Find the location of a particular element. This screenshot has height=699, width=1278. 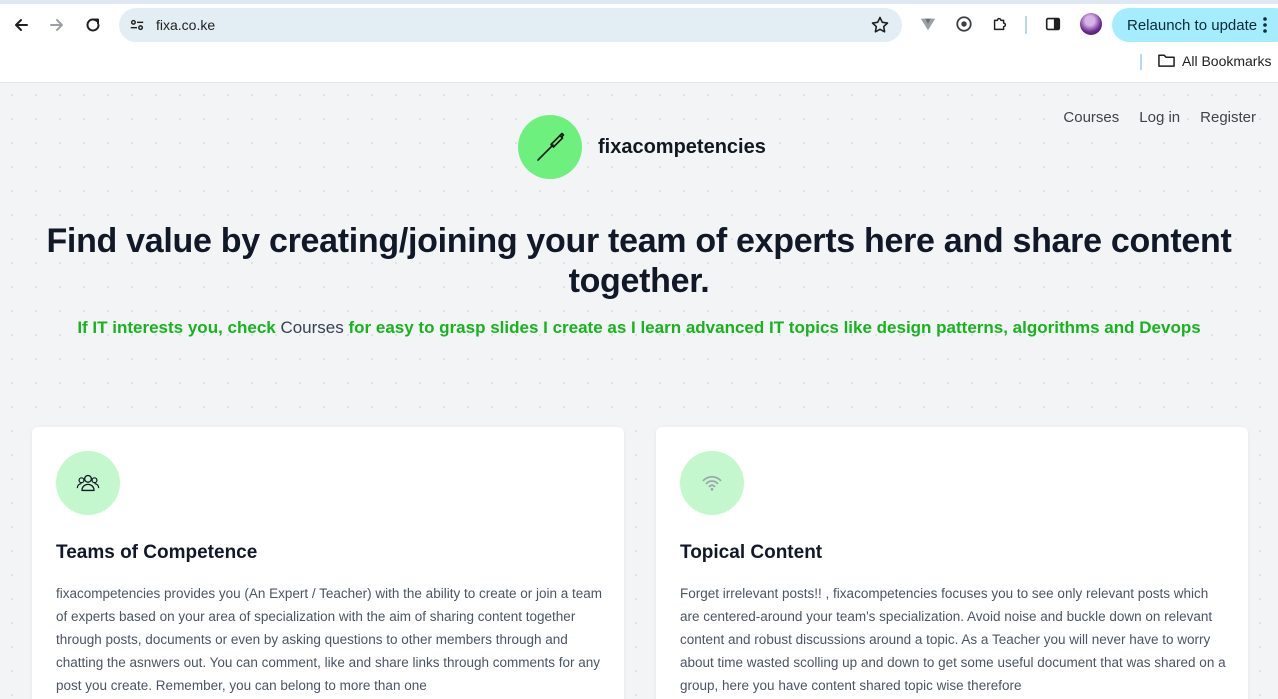

side-panel-icon is located at coordinates (1053, 24).